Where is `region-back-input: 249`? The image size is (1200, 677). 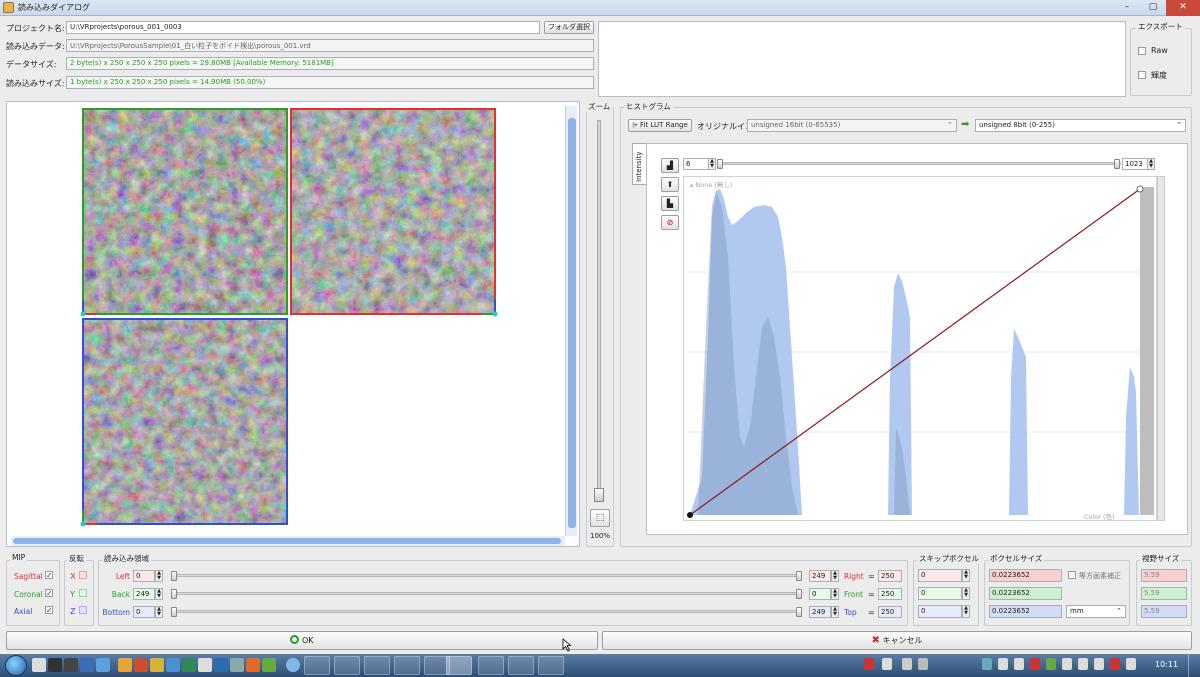
region-back-input: 249 is located at coordinates (144, 594).